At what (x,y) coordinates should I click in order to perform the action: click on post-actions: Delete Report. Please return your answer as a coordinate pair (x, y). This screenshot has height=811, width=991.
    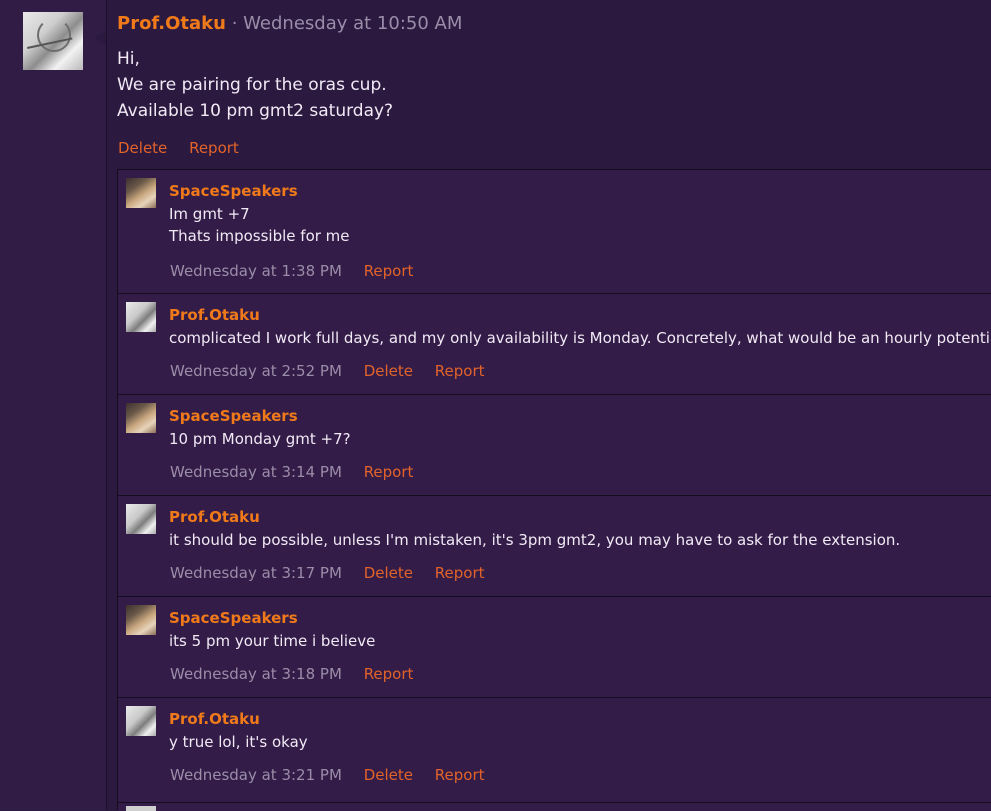
    Looking at the image, I should click on (187, 148).